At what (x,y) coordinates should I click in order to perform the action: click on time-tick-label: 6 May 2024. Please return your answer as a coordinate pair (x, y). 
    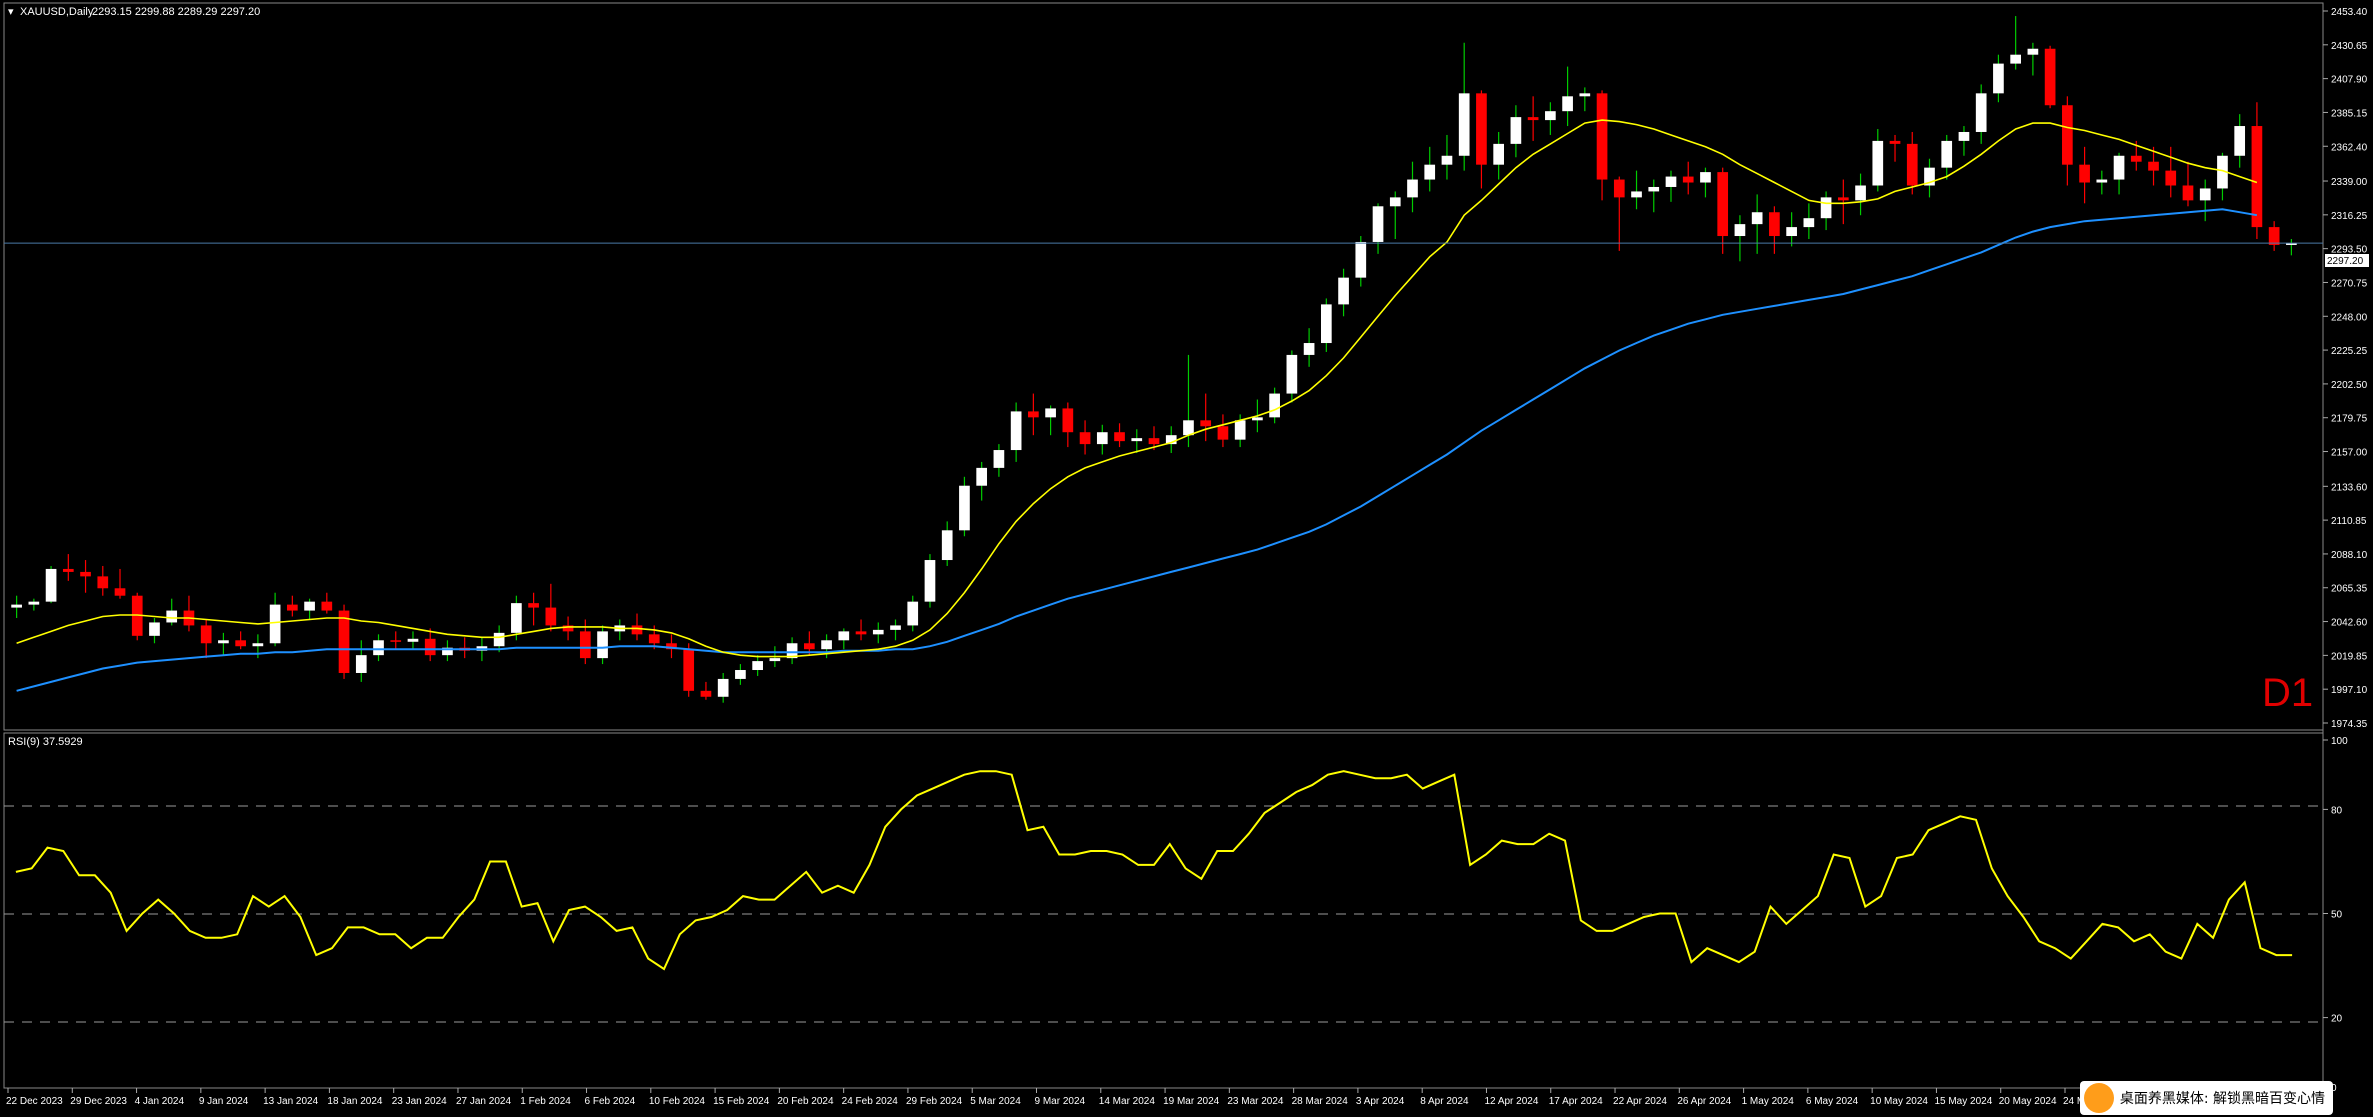
    Looking at the image, I should click on (1832, 1101).